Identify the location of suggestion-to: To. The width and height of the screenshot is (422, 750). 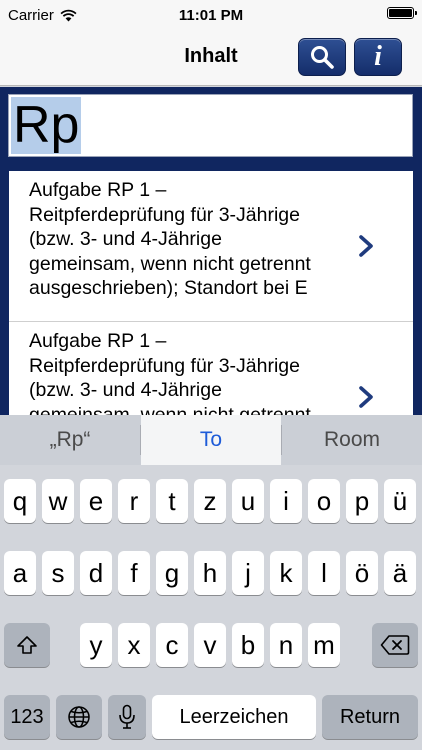
(211, 440).